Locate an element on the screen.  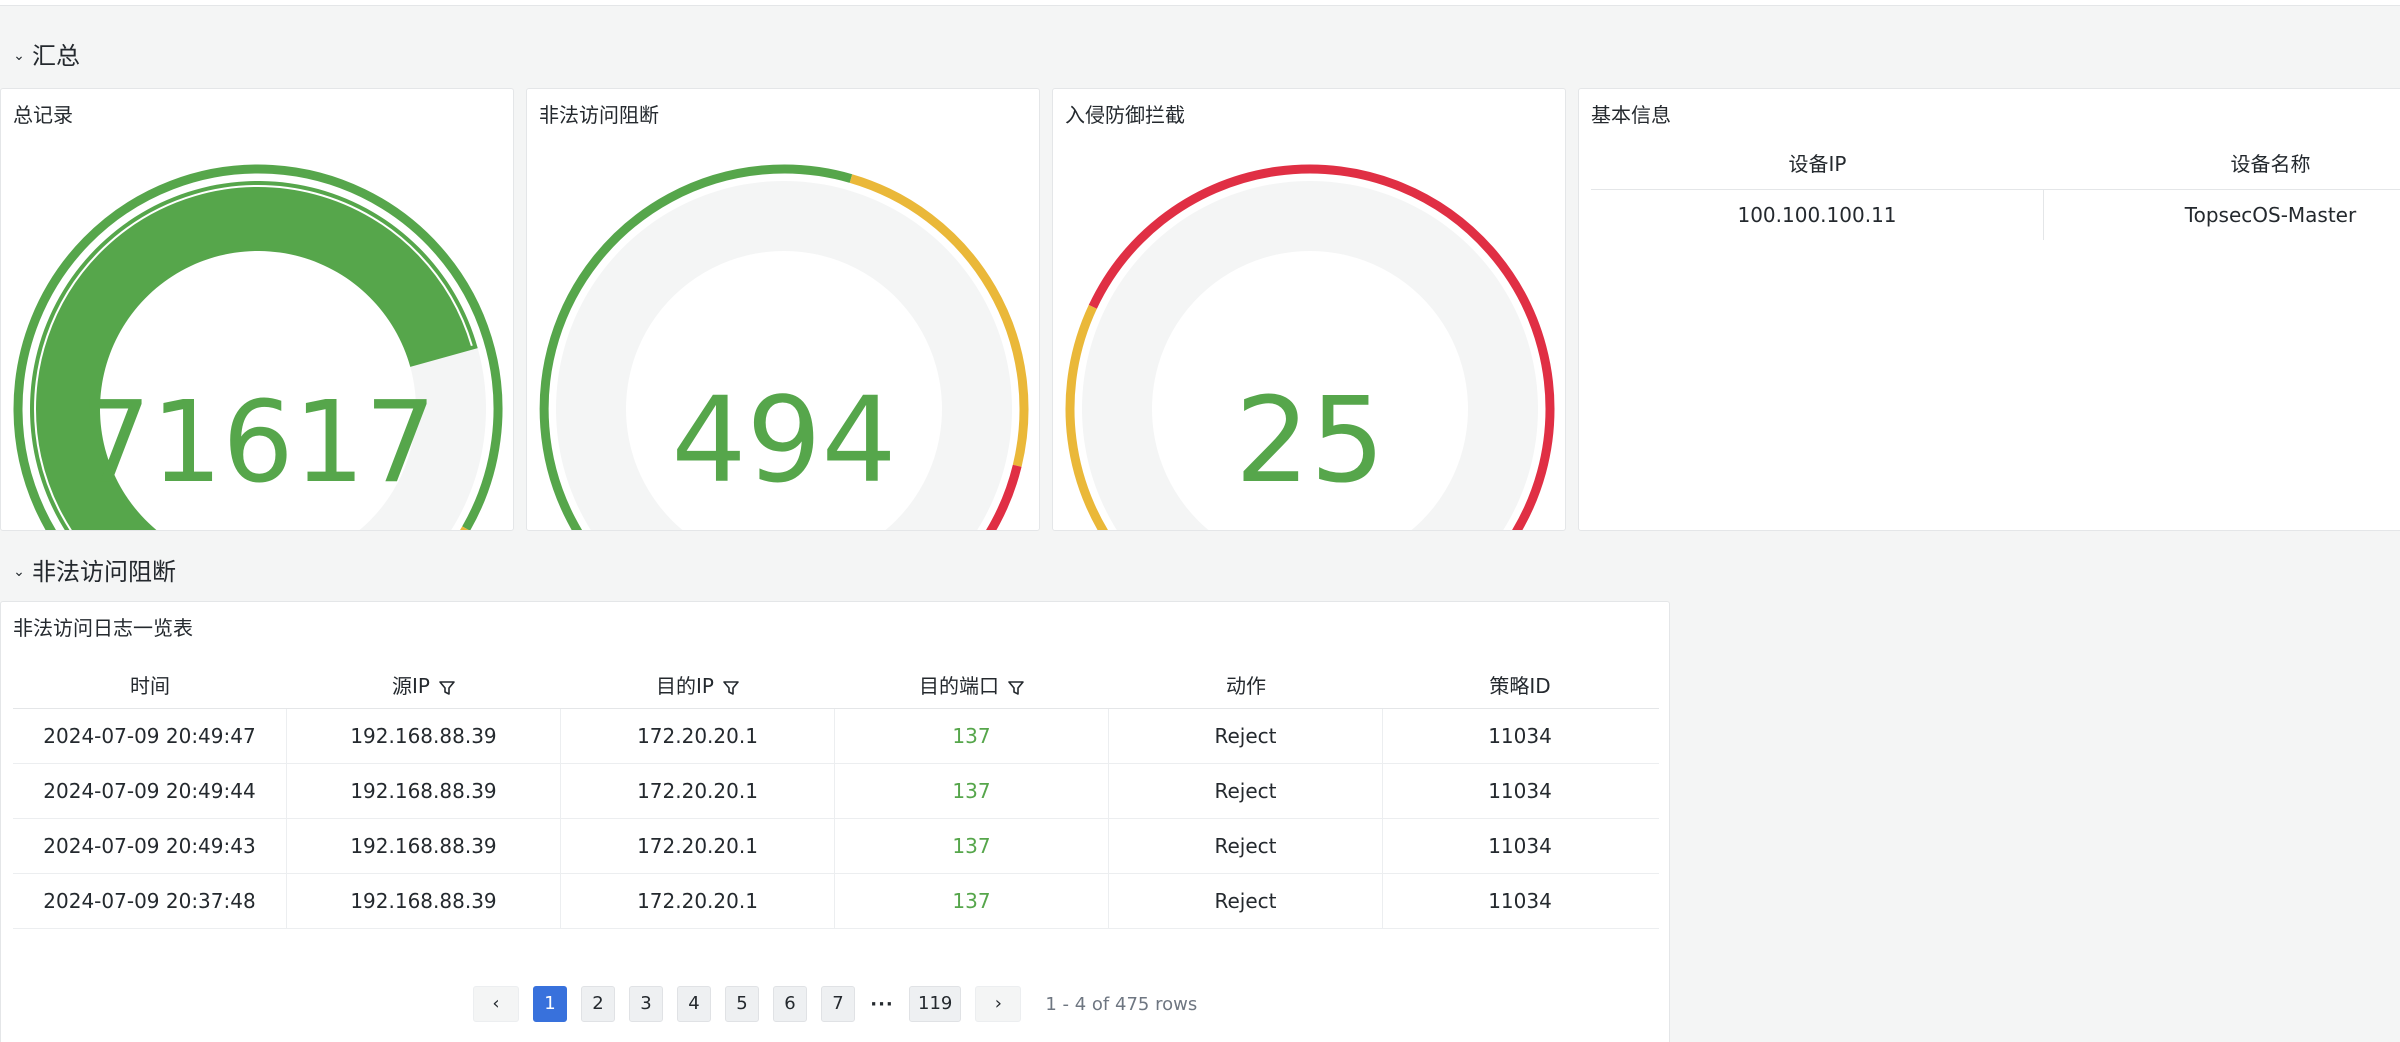
column-header-action: 动作 is located at coordinates (1246, 686).